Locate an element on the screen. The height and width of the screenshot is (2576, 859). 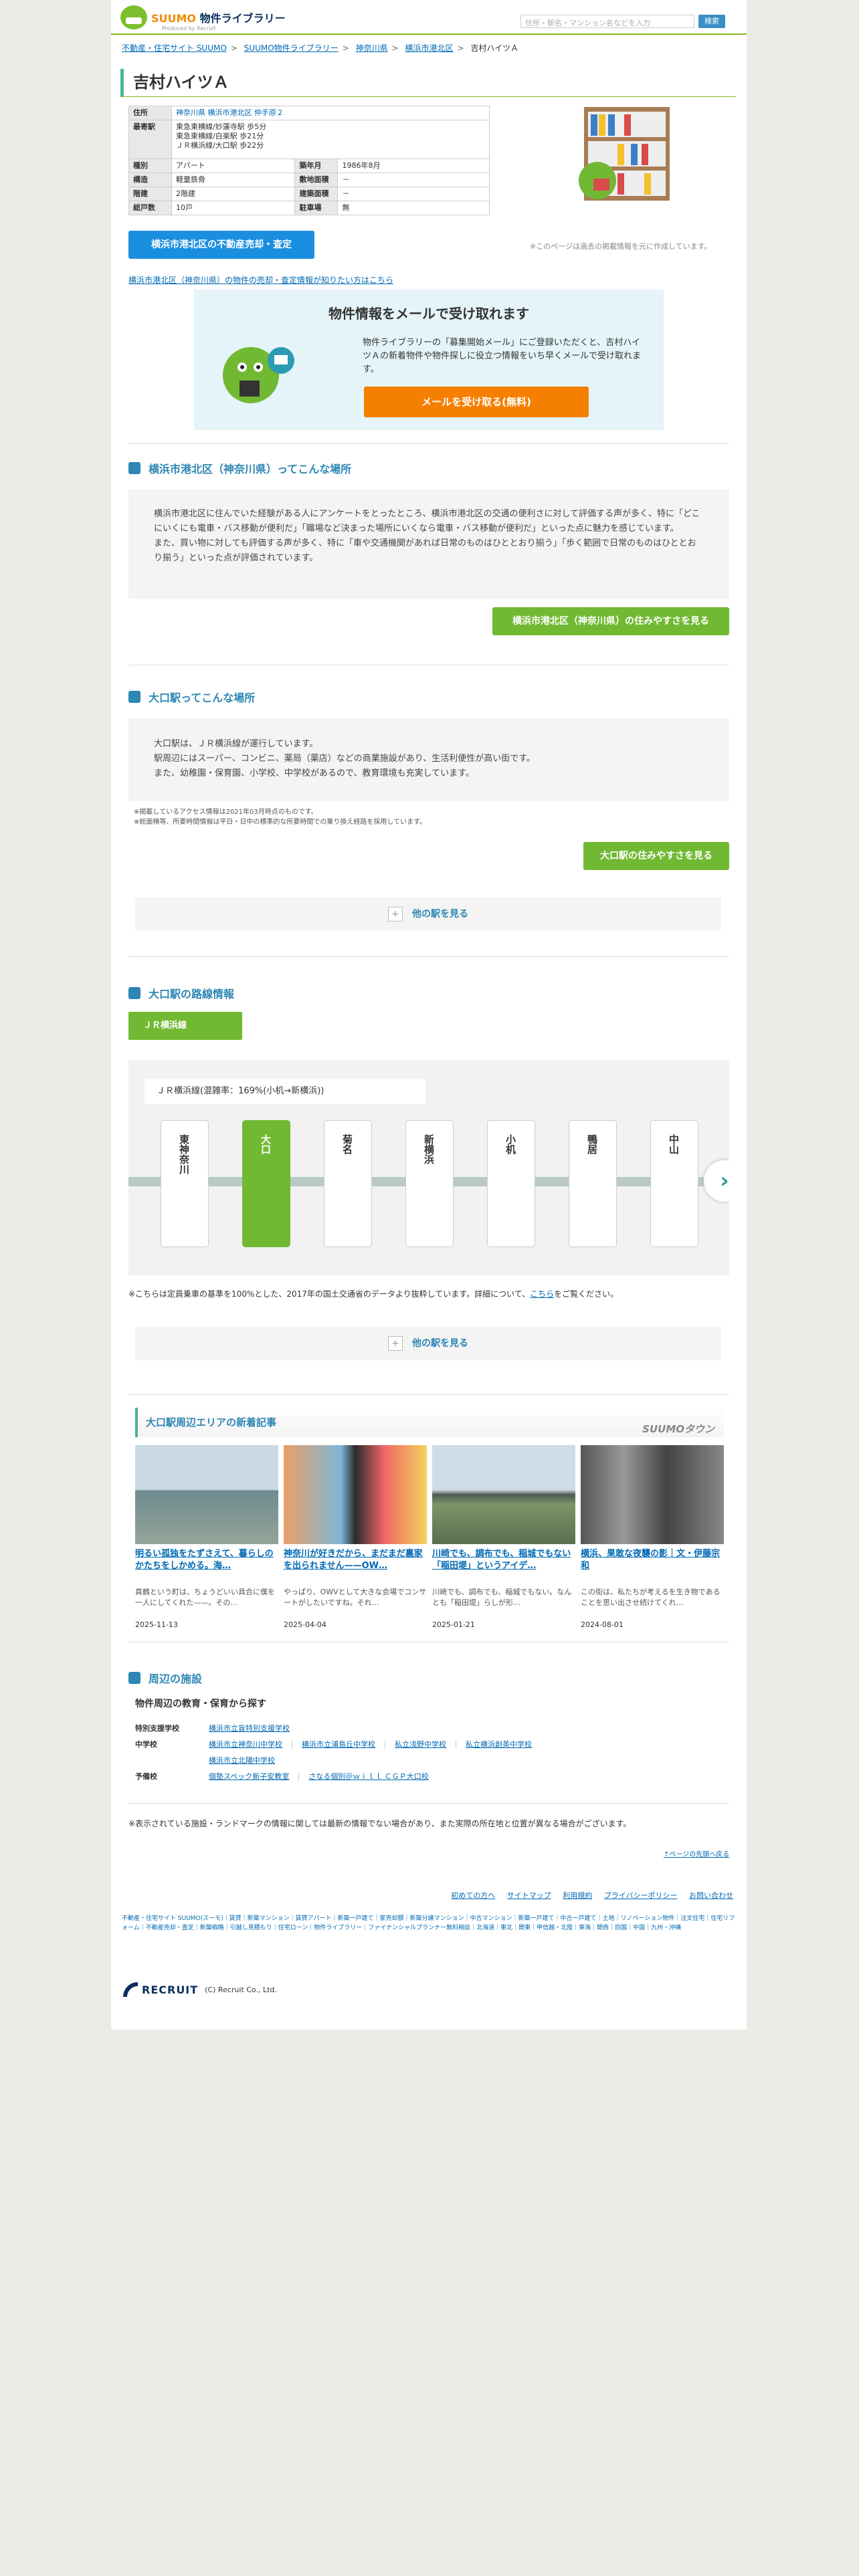
back-to-top-link: ↑ページの先頭へ戻る is located at coordinates (696, 1853).